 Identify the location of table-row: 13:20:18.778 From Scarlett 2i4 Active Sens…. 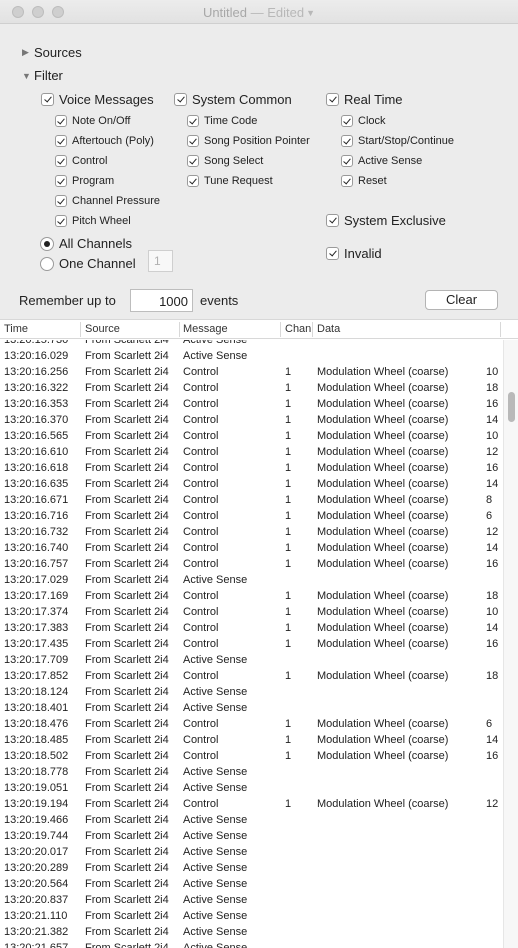
(251, 773).